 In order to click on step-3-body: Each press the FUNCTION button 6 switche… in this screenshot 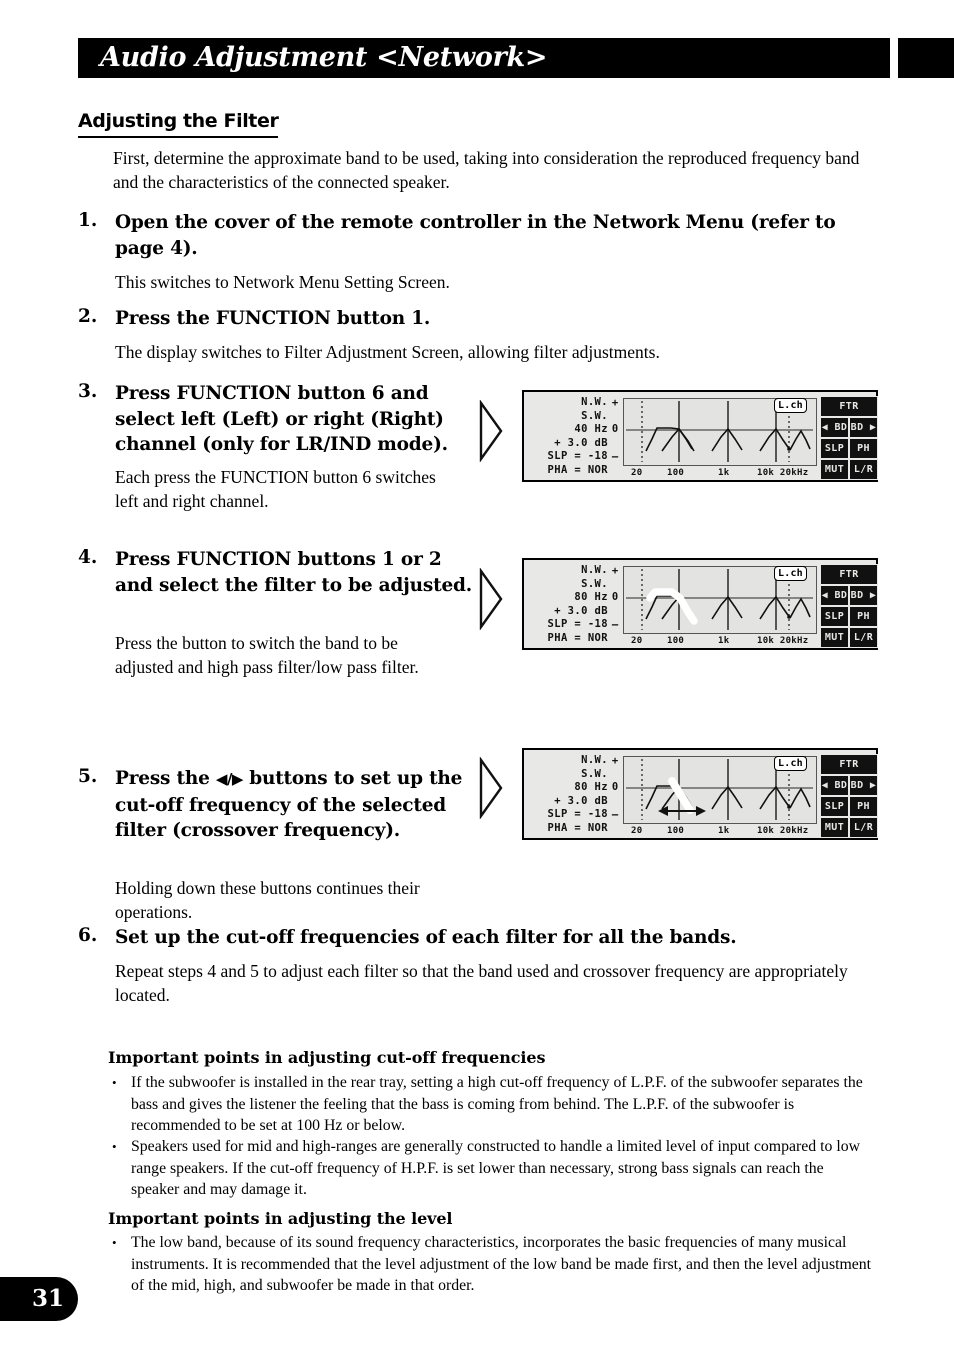, I will do `click(275, 489)`.